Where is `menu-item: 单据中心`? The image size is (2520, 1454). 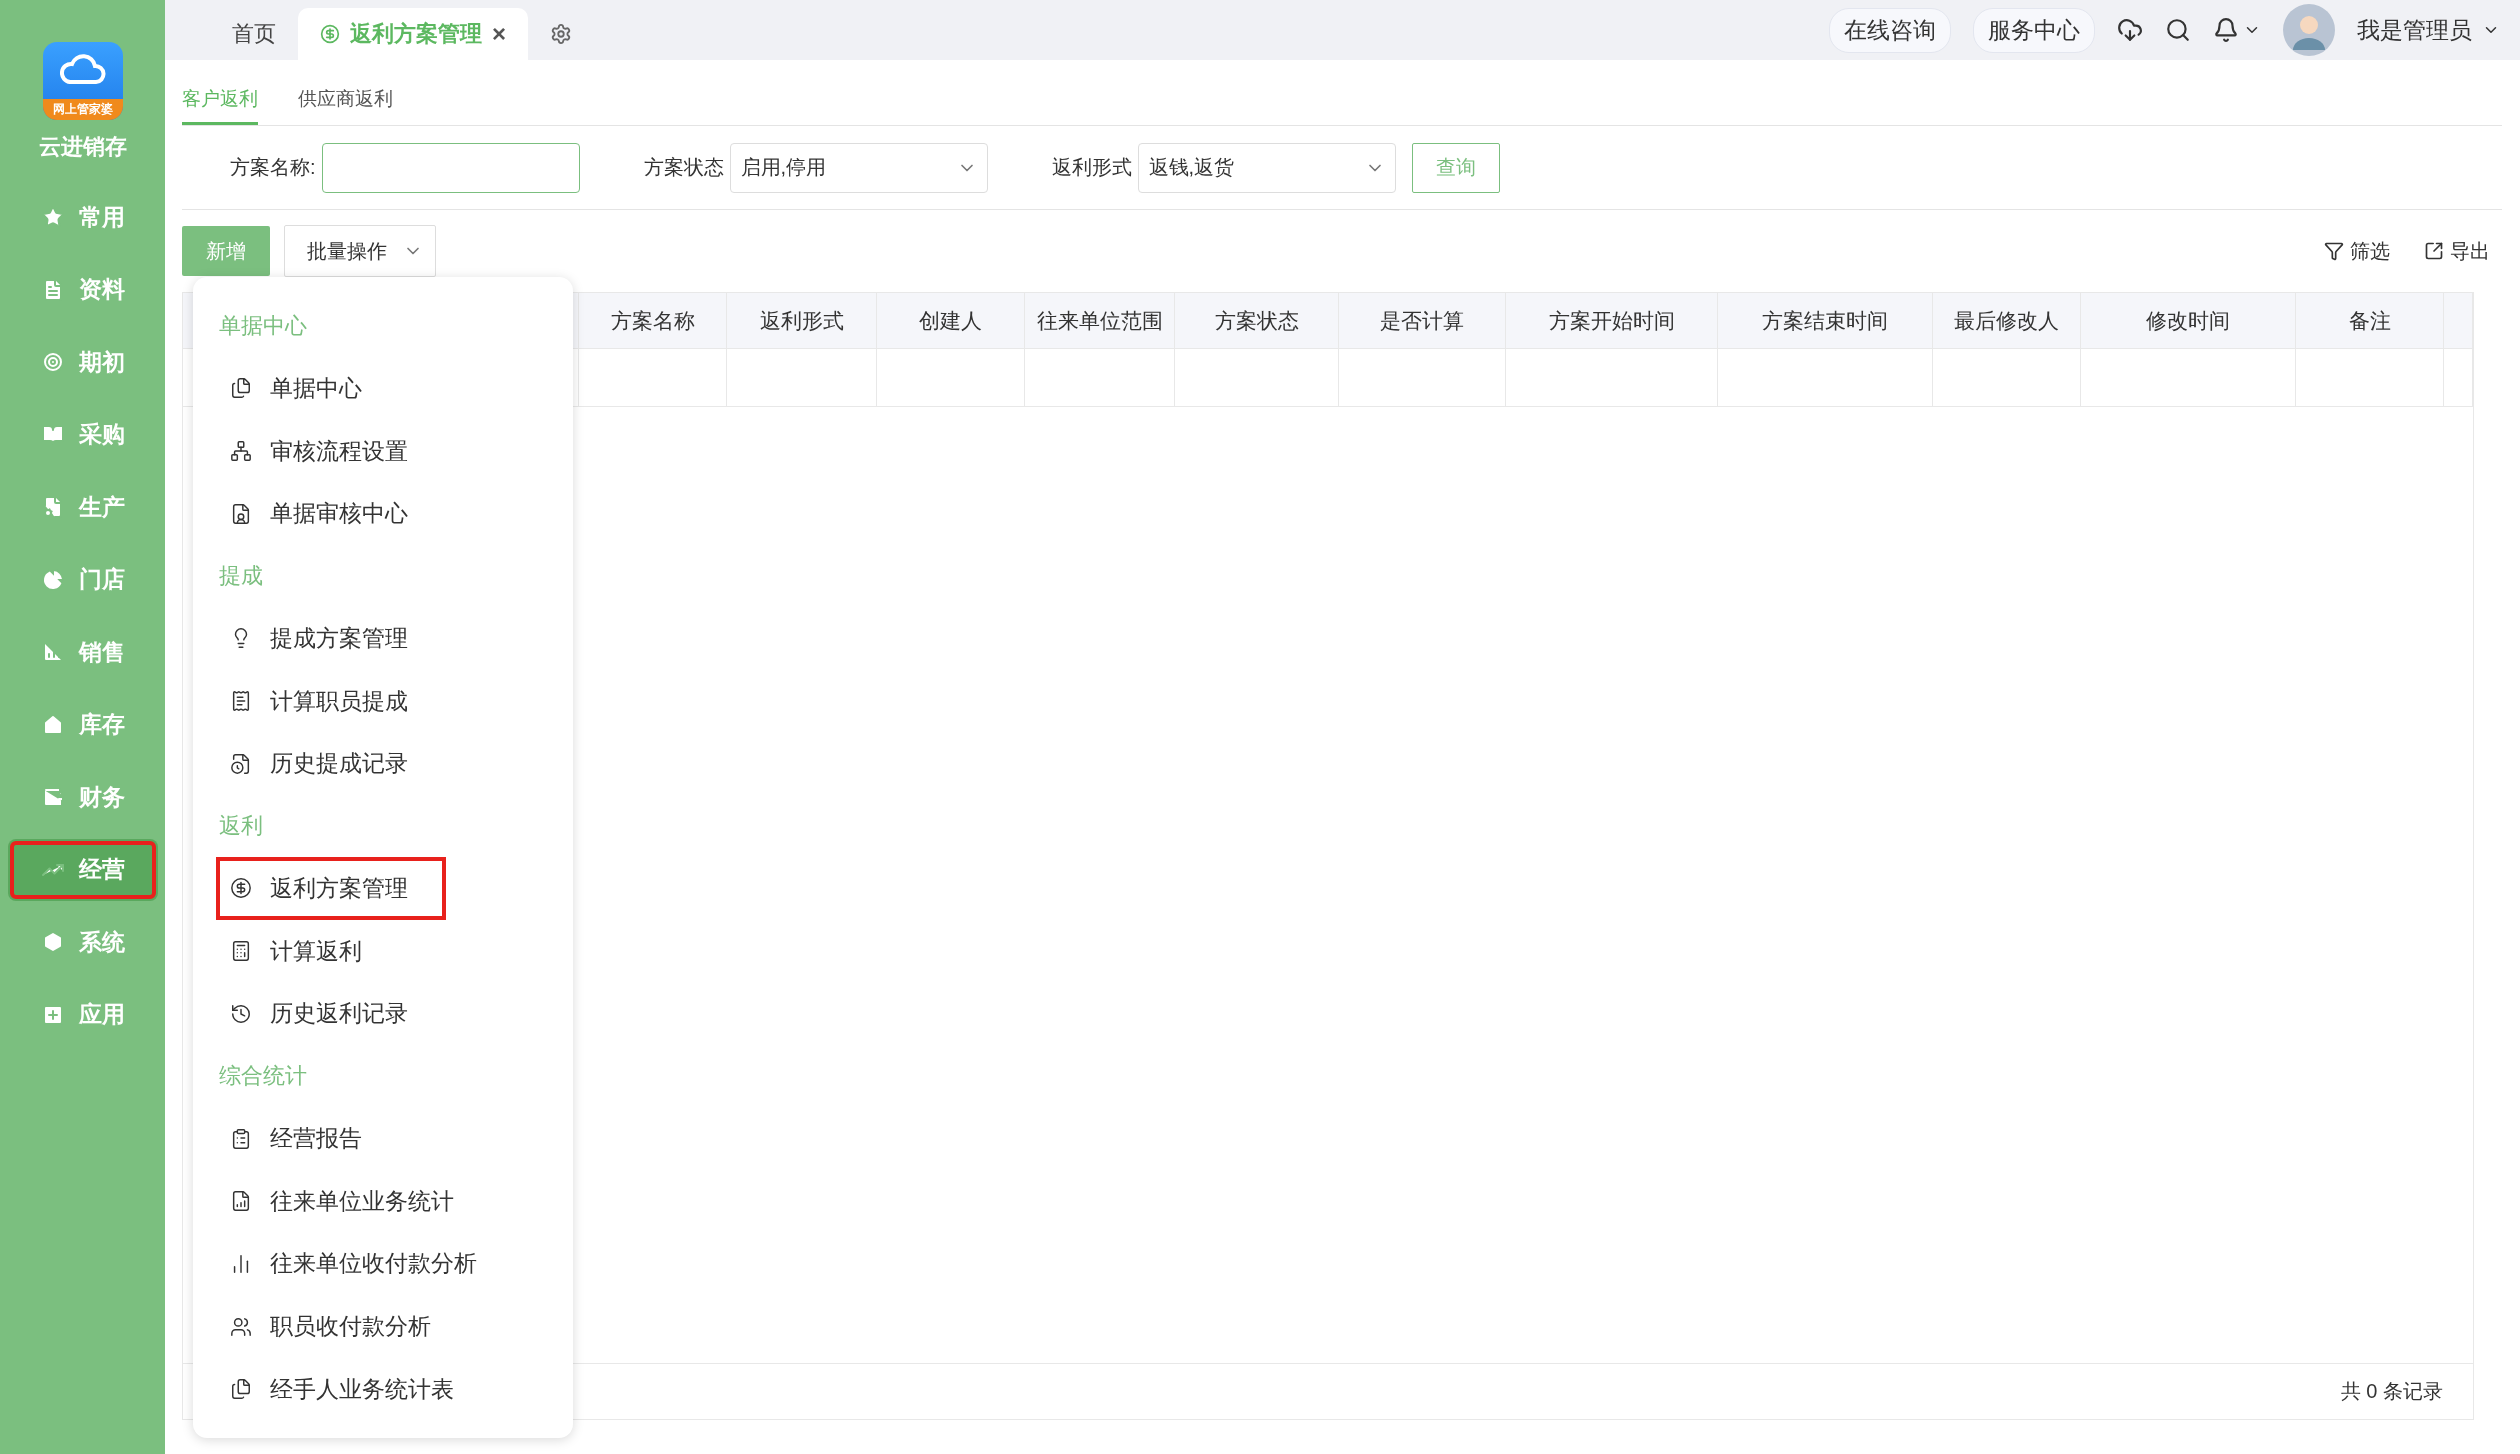
menu-item: 单据中心 is located at coordinates (331, 388).